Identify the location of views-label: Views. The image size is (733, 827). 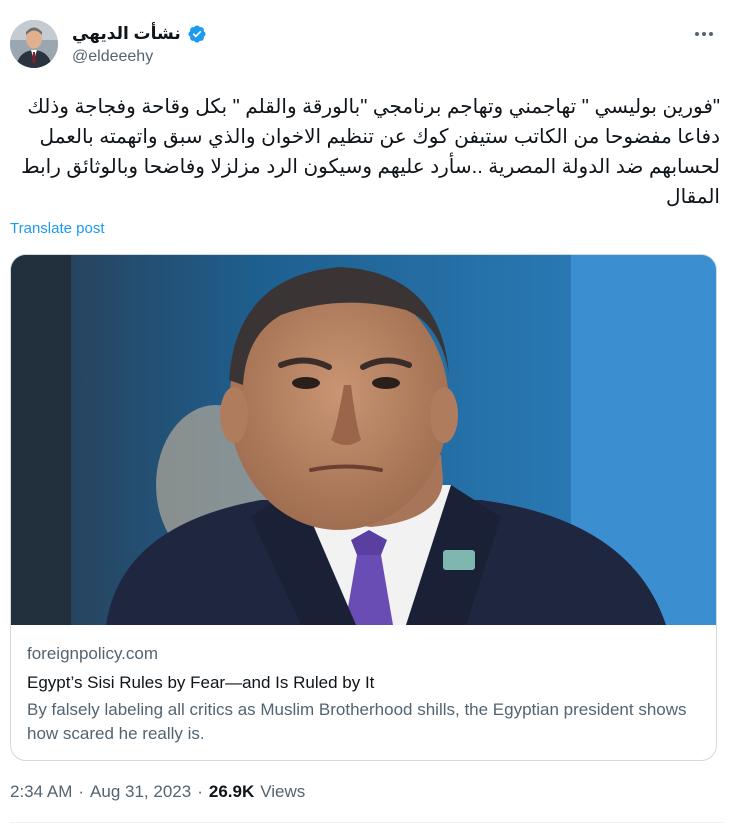
(282, 792).